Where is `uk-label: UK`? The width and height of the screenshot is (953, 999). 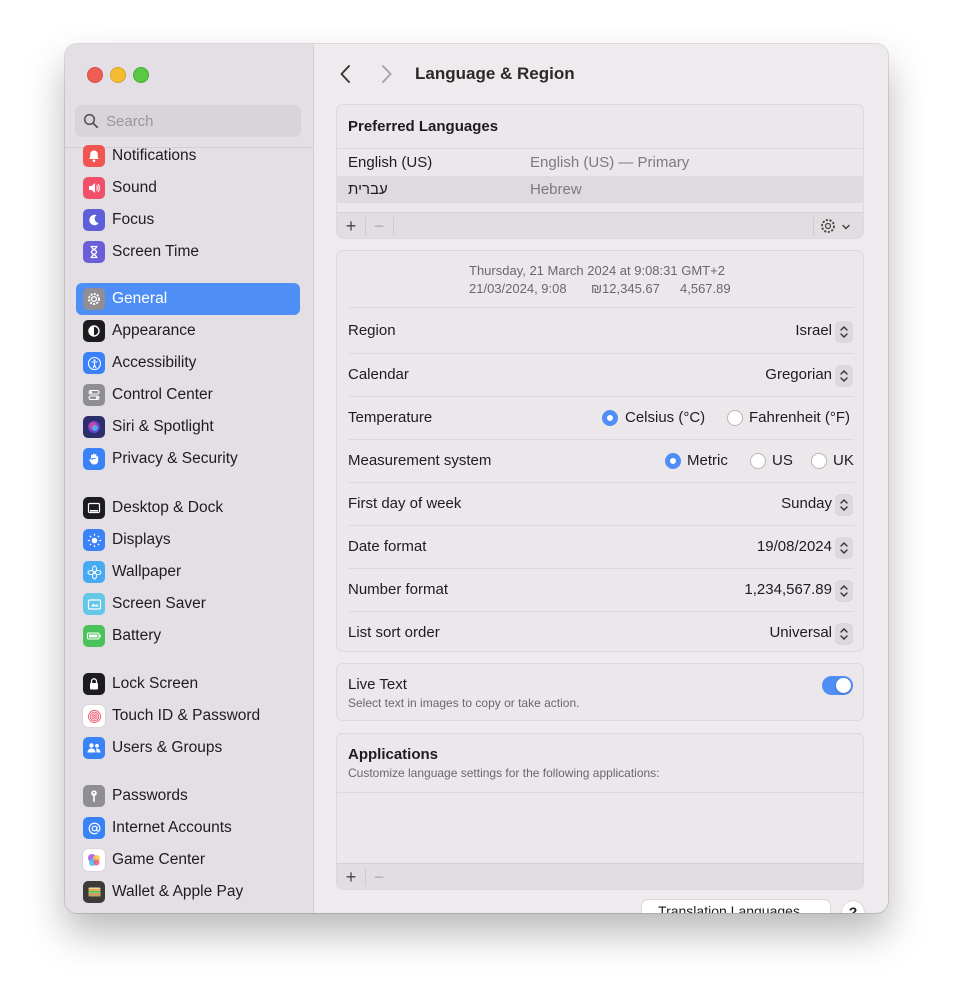 uk-label: UK is located at coordinates (843, 460).